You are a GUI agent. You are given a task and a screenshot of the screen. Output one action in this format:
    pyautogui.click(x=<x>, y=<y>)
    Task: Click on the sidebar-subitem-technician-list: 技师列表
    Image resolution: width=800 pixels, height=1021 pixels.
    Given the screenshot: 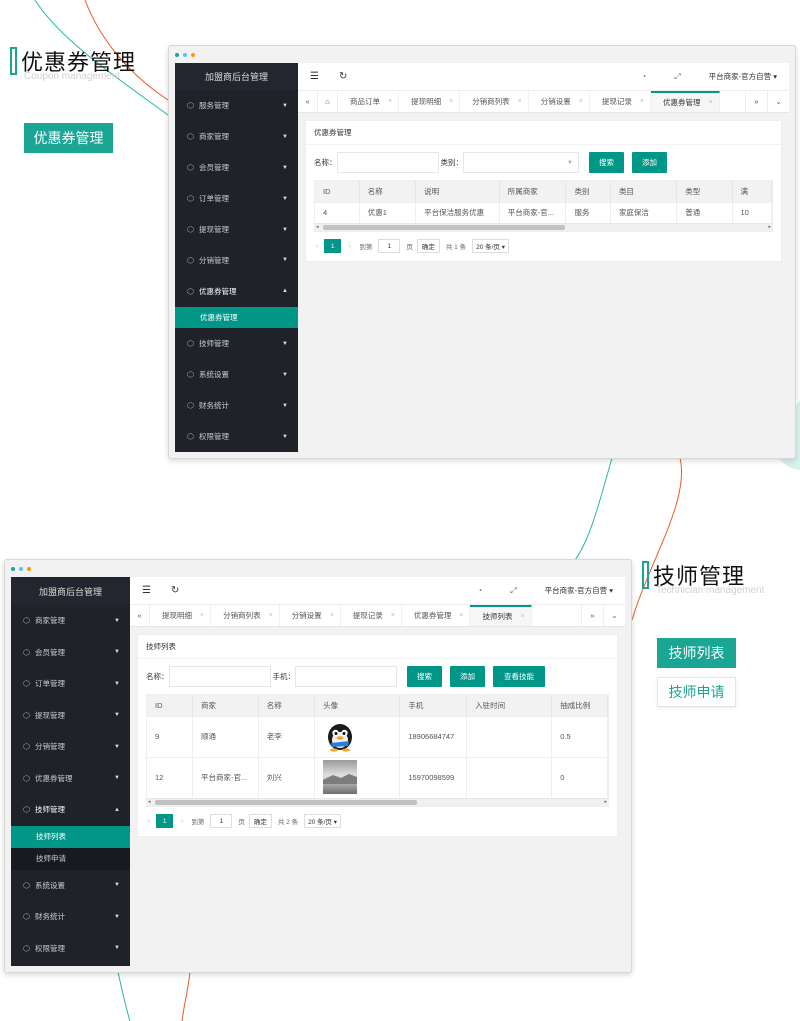 What is the action you would take?
    pyautogui.click(x=70, y=836)
    